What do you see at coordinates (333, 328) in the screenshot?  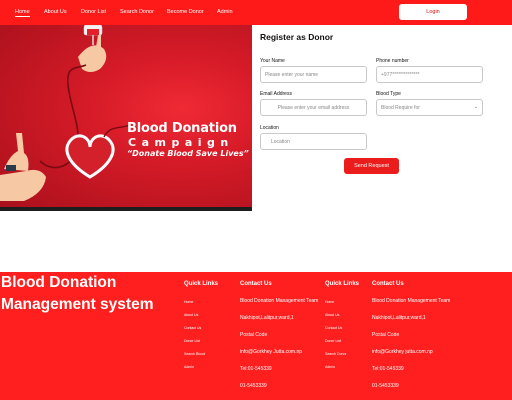 I see `footer2-link-contact-us: Contact Us` at bounding box center [333, 328].